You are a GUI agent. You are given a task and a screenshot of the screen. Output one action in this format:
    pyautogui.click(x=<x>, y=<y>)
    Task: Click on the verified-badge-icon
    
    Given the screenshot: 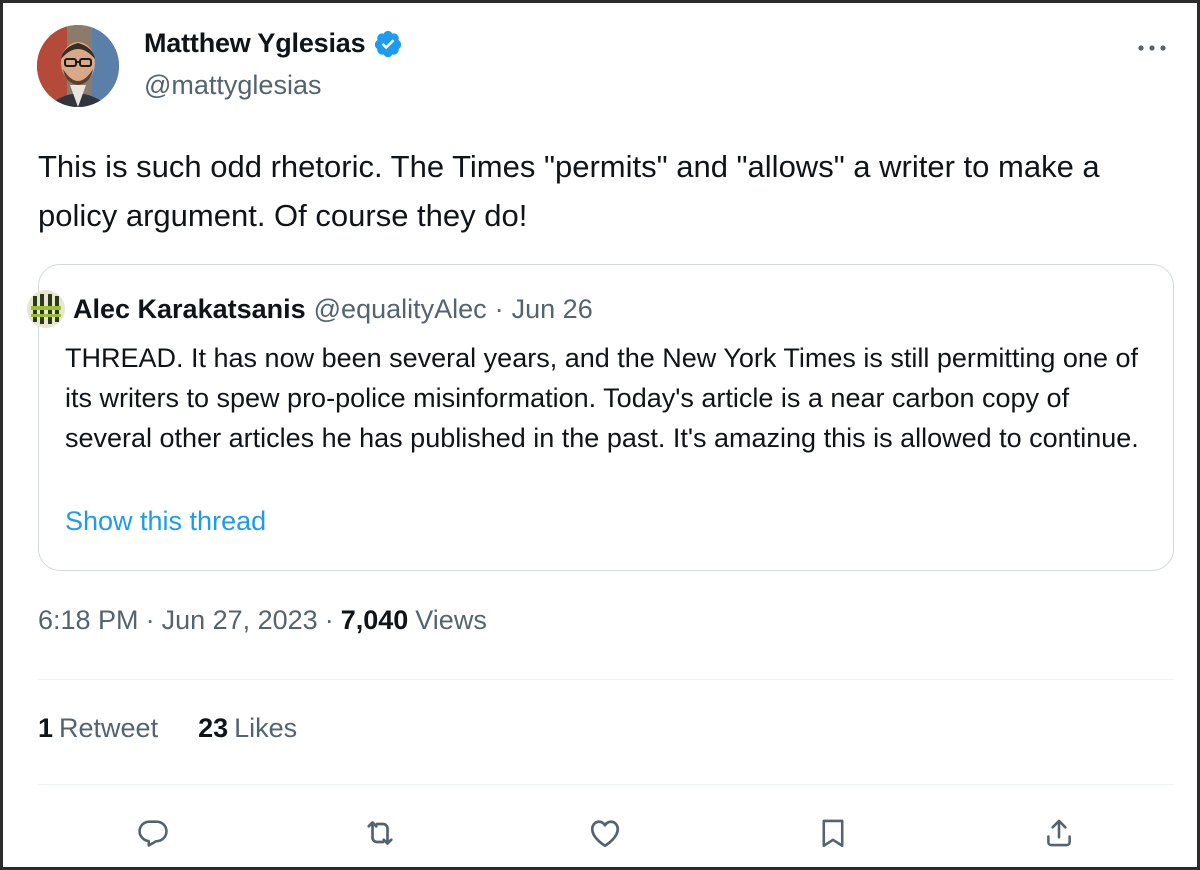 What is the action you would take?
    pyautogui.click(x=388, y=44)
    